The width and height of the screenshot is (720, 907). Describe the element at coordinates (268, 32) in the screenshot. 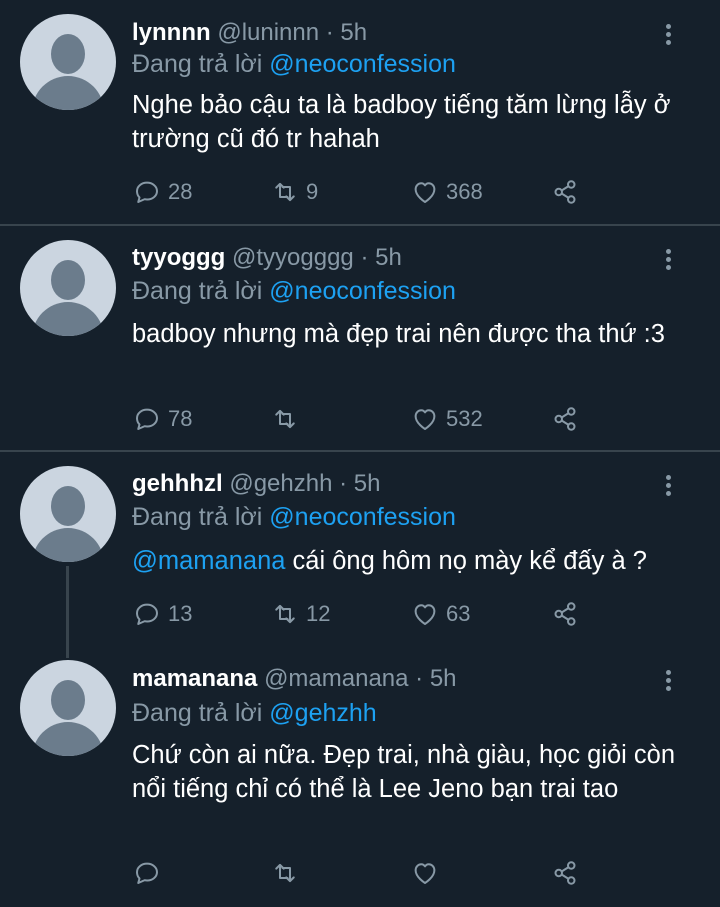

I see `handle: @luninnn` at that location.